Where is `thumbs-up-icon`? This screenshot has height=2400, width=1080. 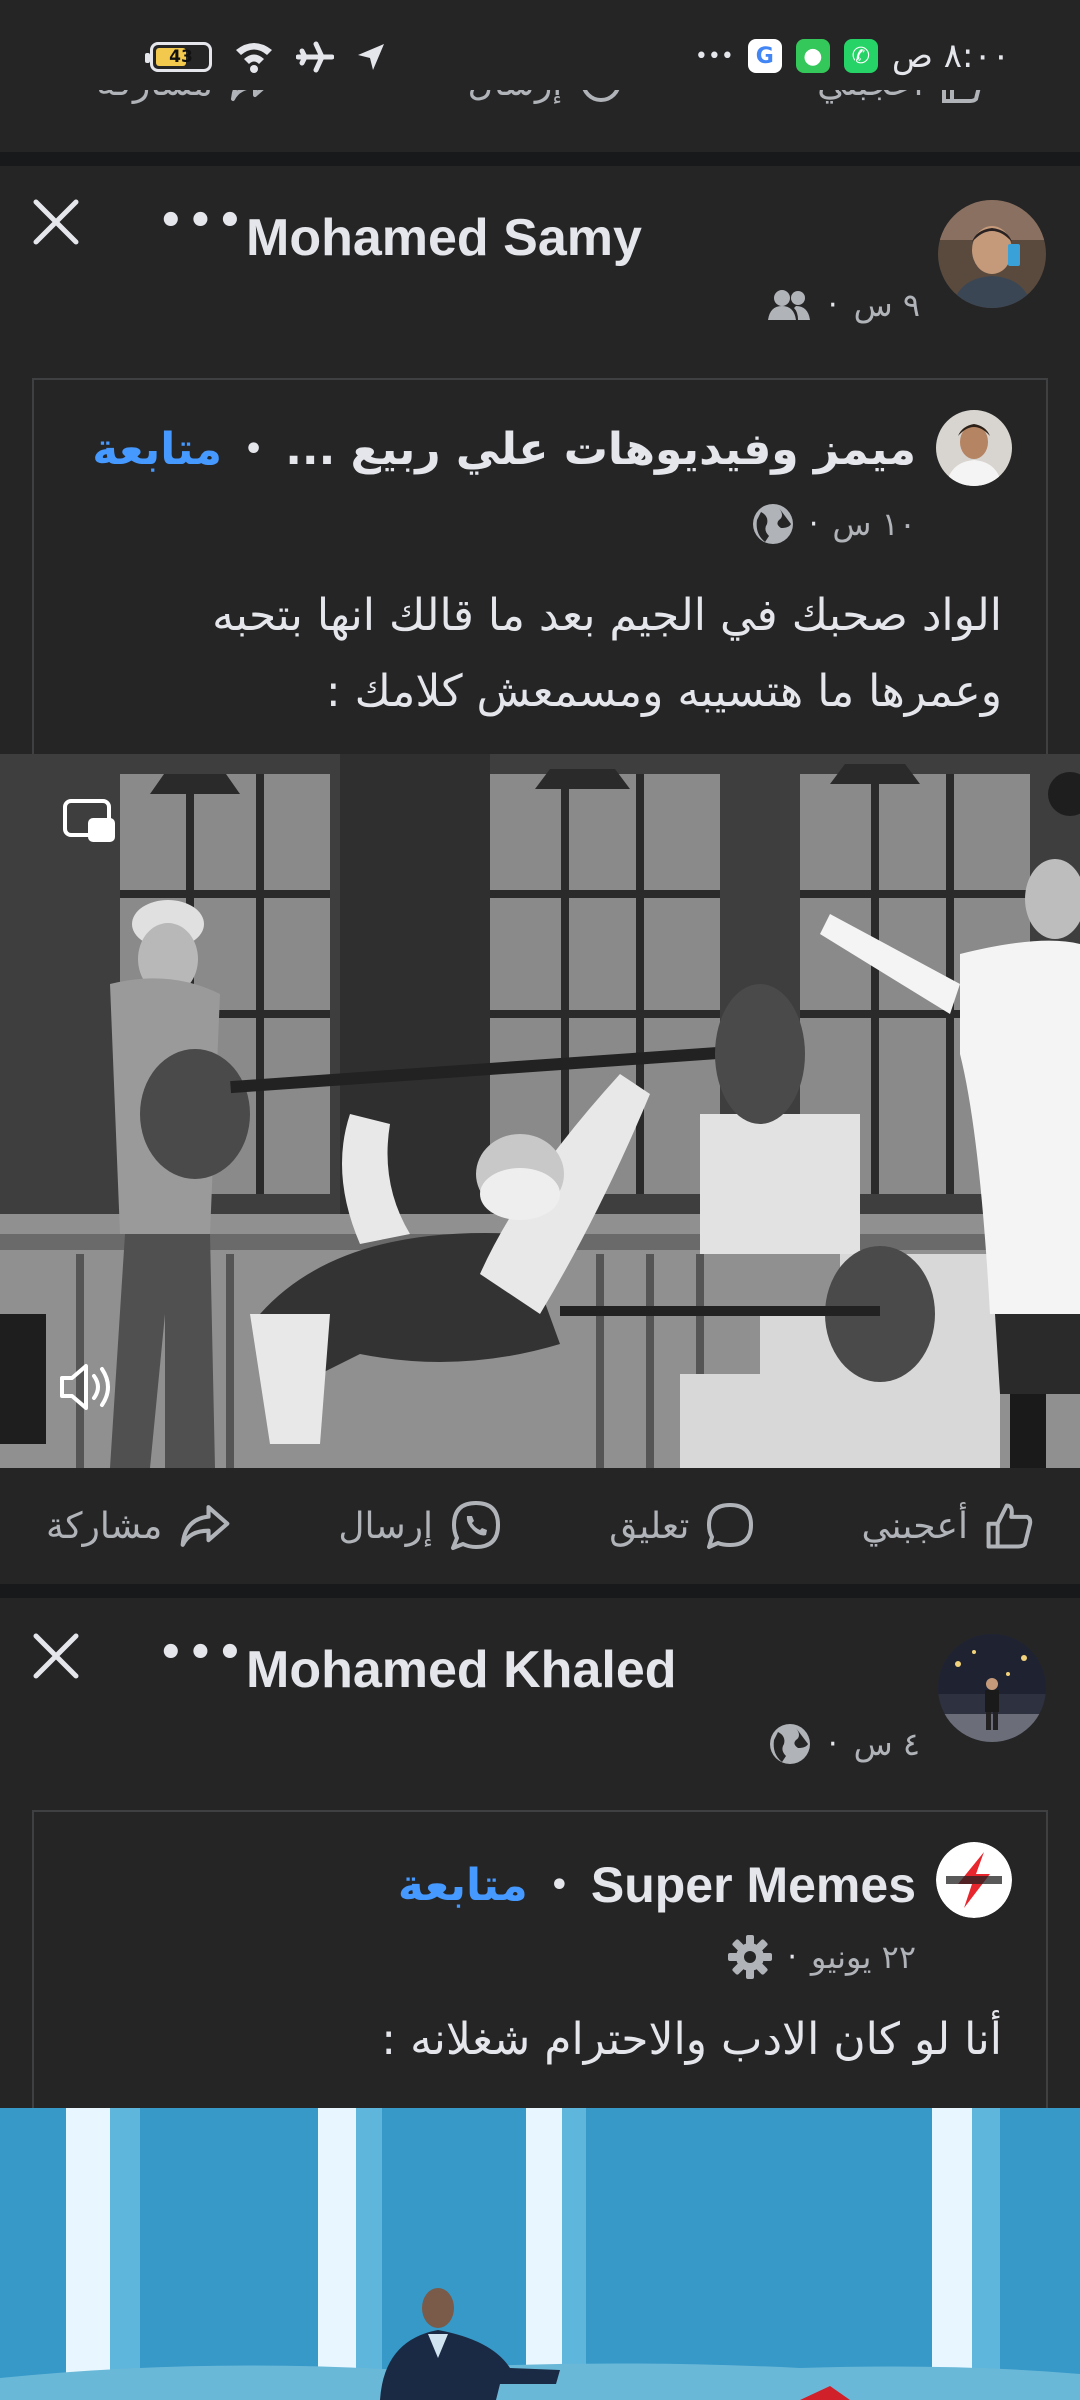
thumbs-up-icon is located at coordinates (1009, 1526).